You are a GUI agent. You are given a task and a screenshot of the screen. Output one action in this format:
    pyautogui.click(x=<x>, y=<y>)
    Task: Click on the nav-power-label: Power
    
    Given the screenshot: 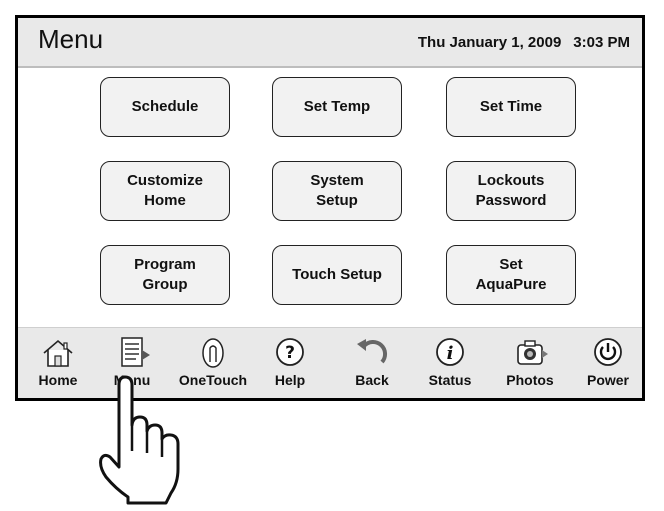 What is the action you would take?
    pyautogui.click(x=607, y=380)
    